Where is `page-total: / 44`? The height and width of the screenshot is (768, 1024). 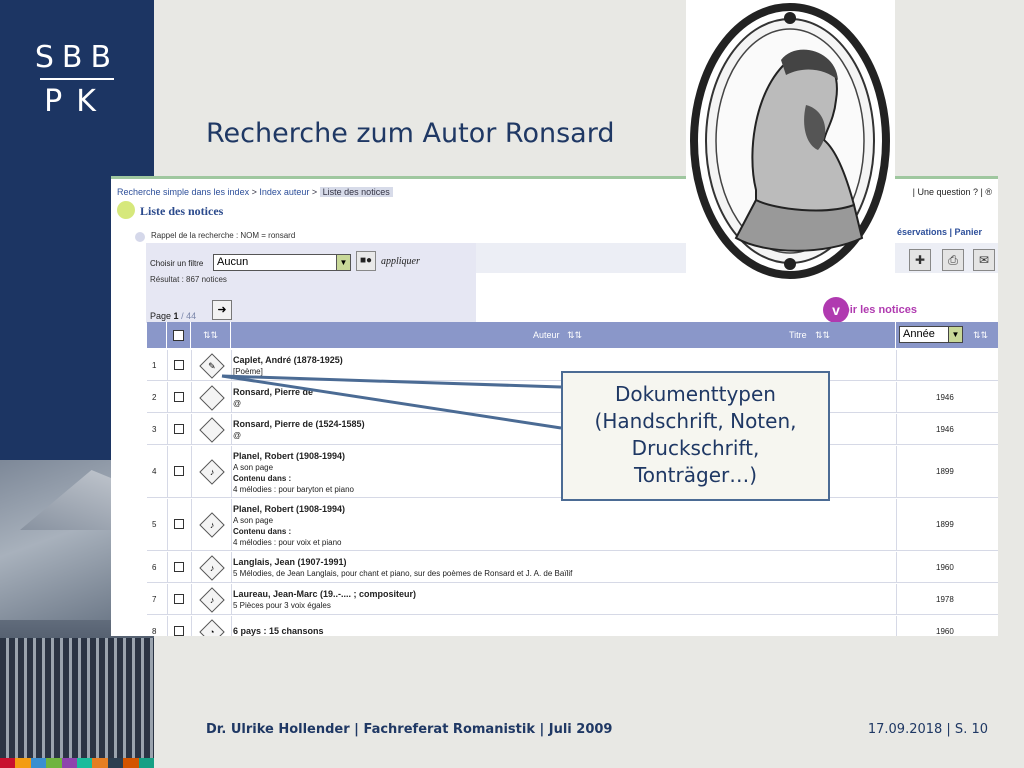 page-total: / 44 is located at coordinates (187, 316).